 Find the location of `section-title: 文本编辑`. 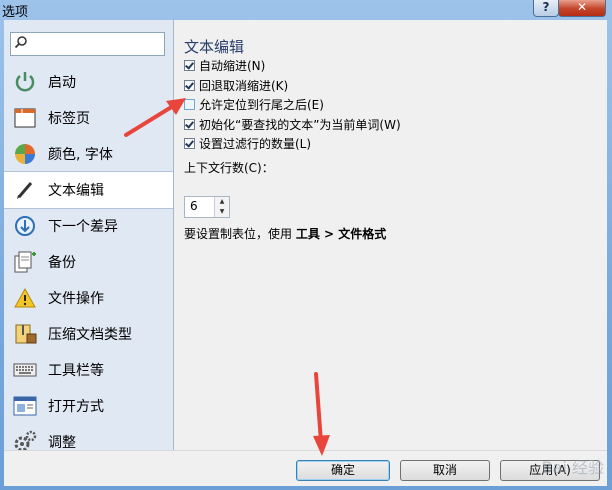

section-title: 文本编辑 is located at coordinates (214, 47).